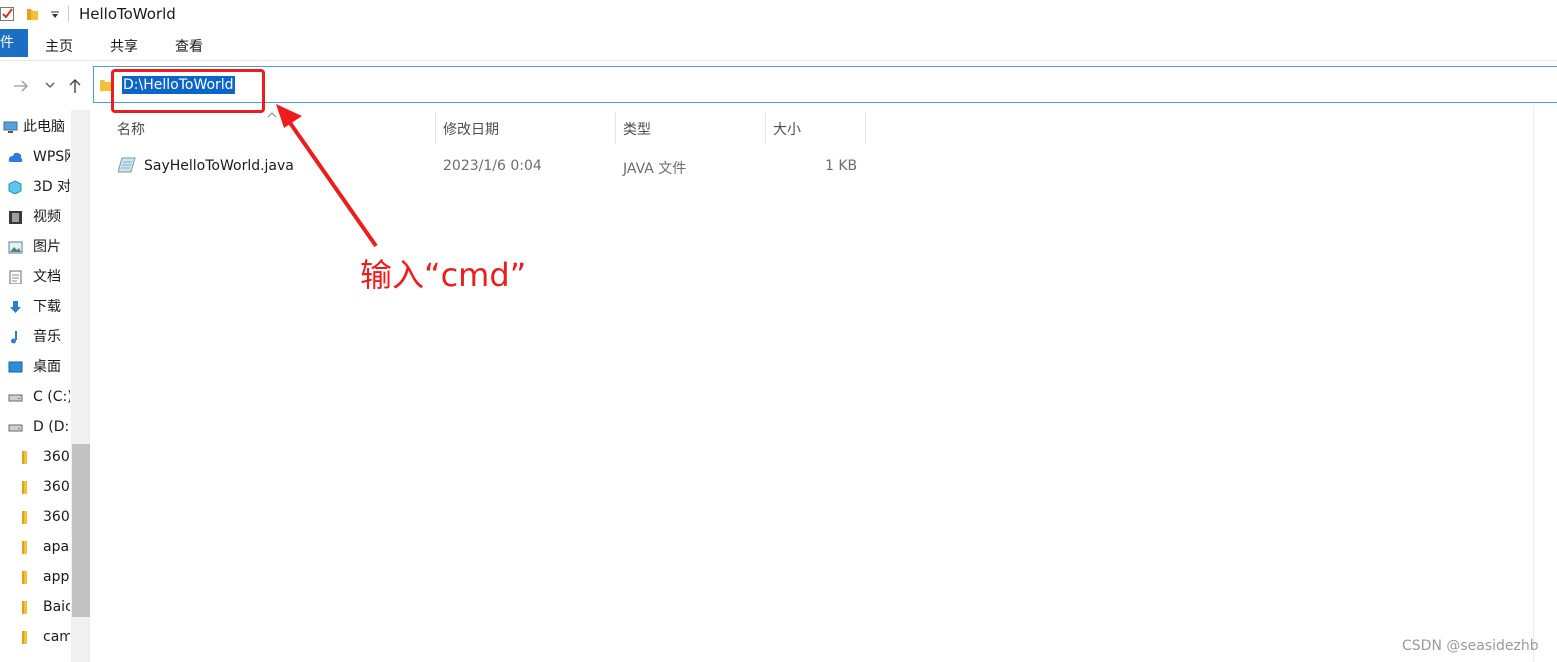 This screenshot has width=1557, height=662. I want to click on nav-item: 视频, so click(35, 217).